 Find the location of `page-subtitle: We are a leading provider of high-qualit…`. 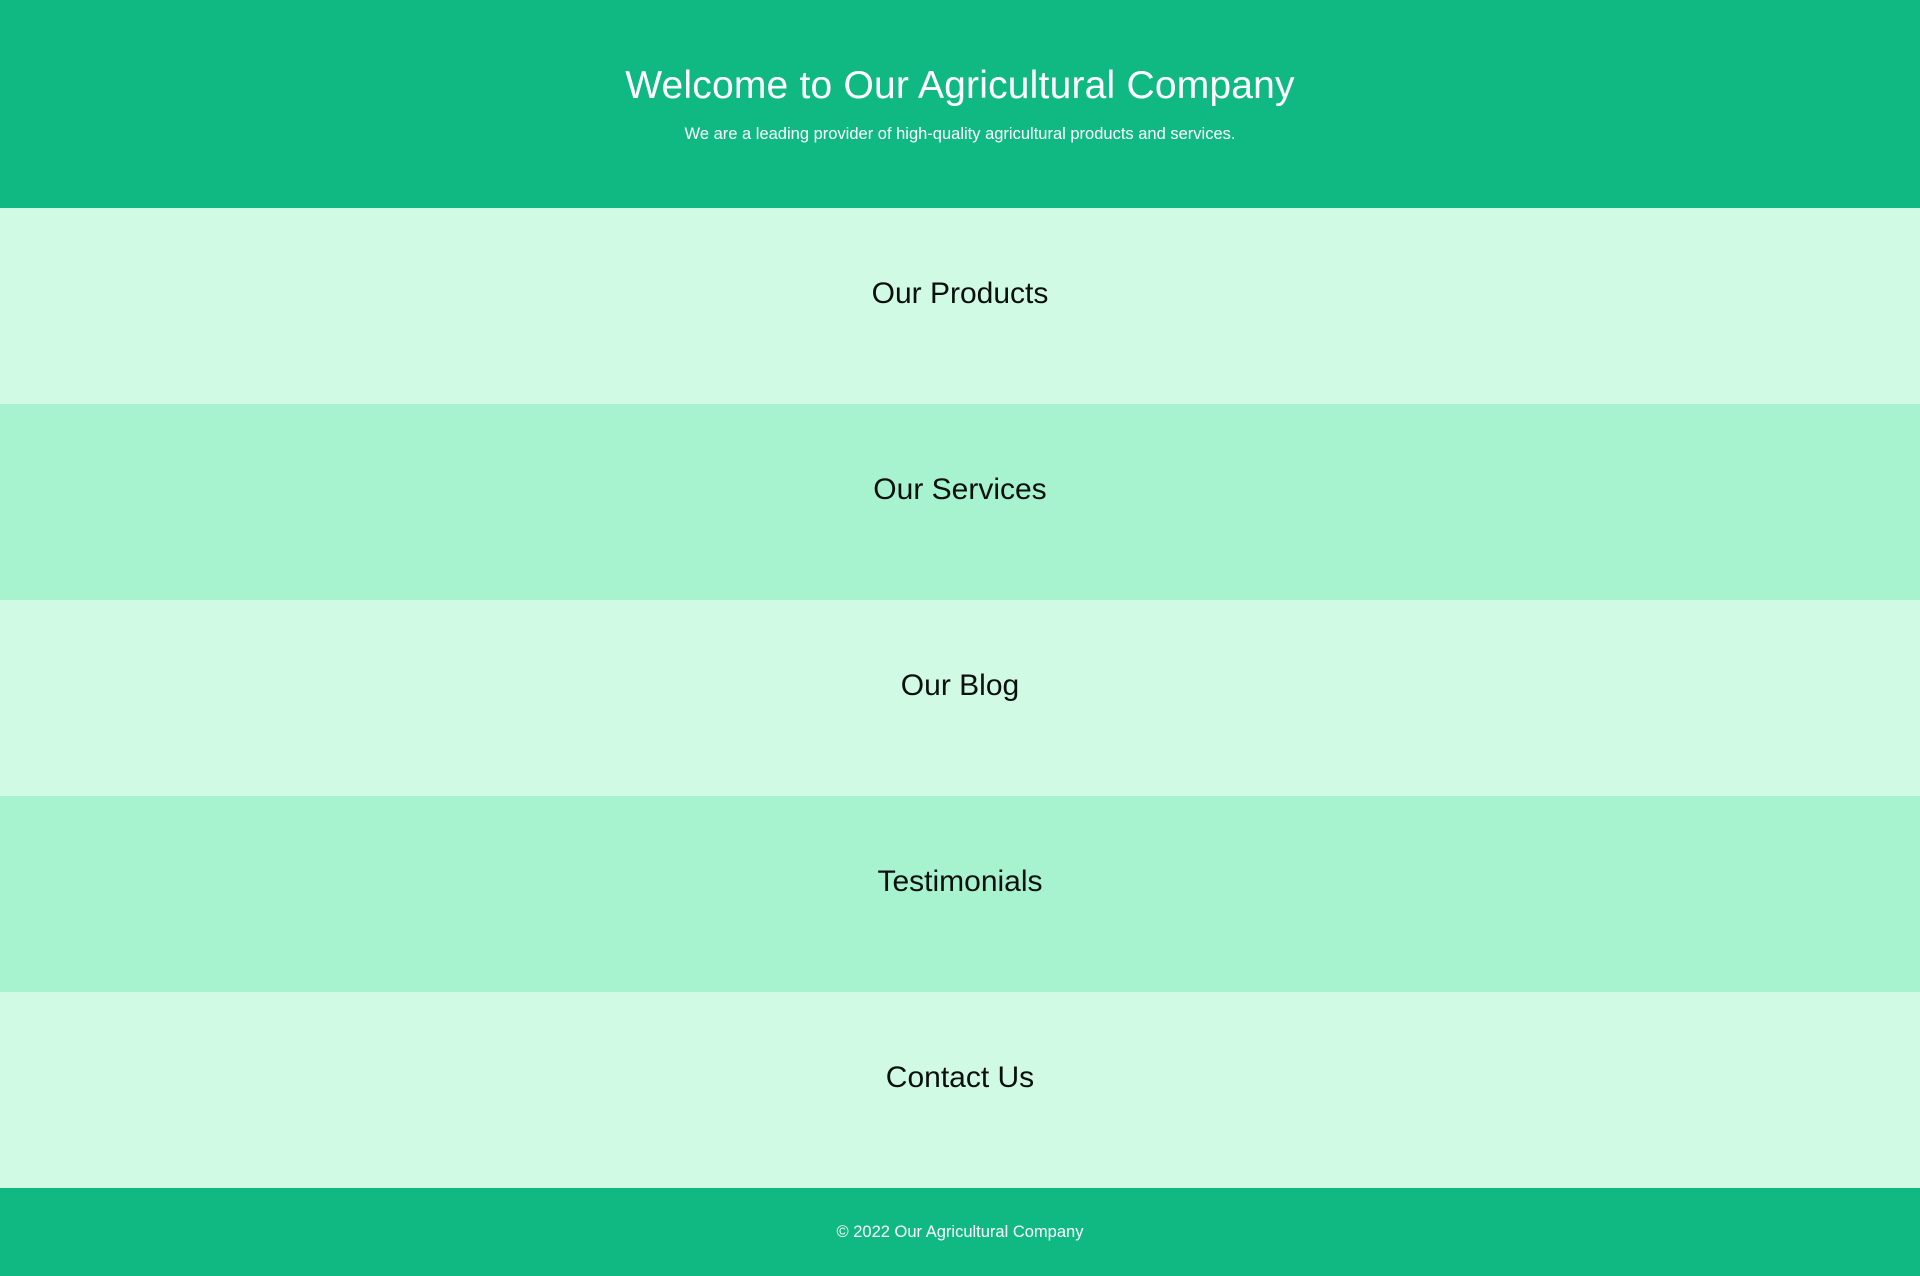

page-subtitle: We are a leading provider of high-qualit… is located at coordinates (960, 134).